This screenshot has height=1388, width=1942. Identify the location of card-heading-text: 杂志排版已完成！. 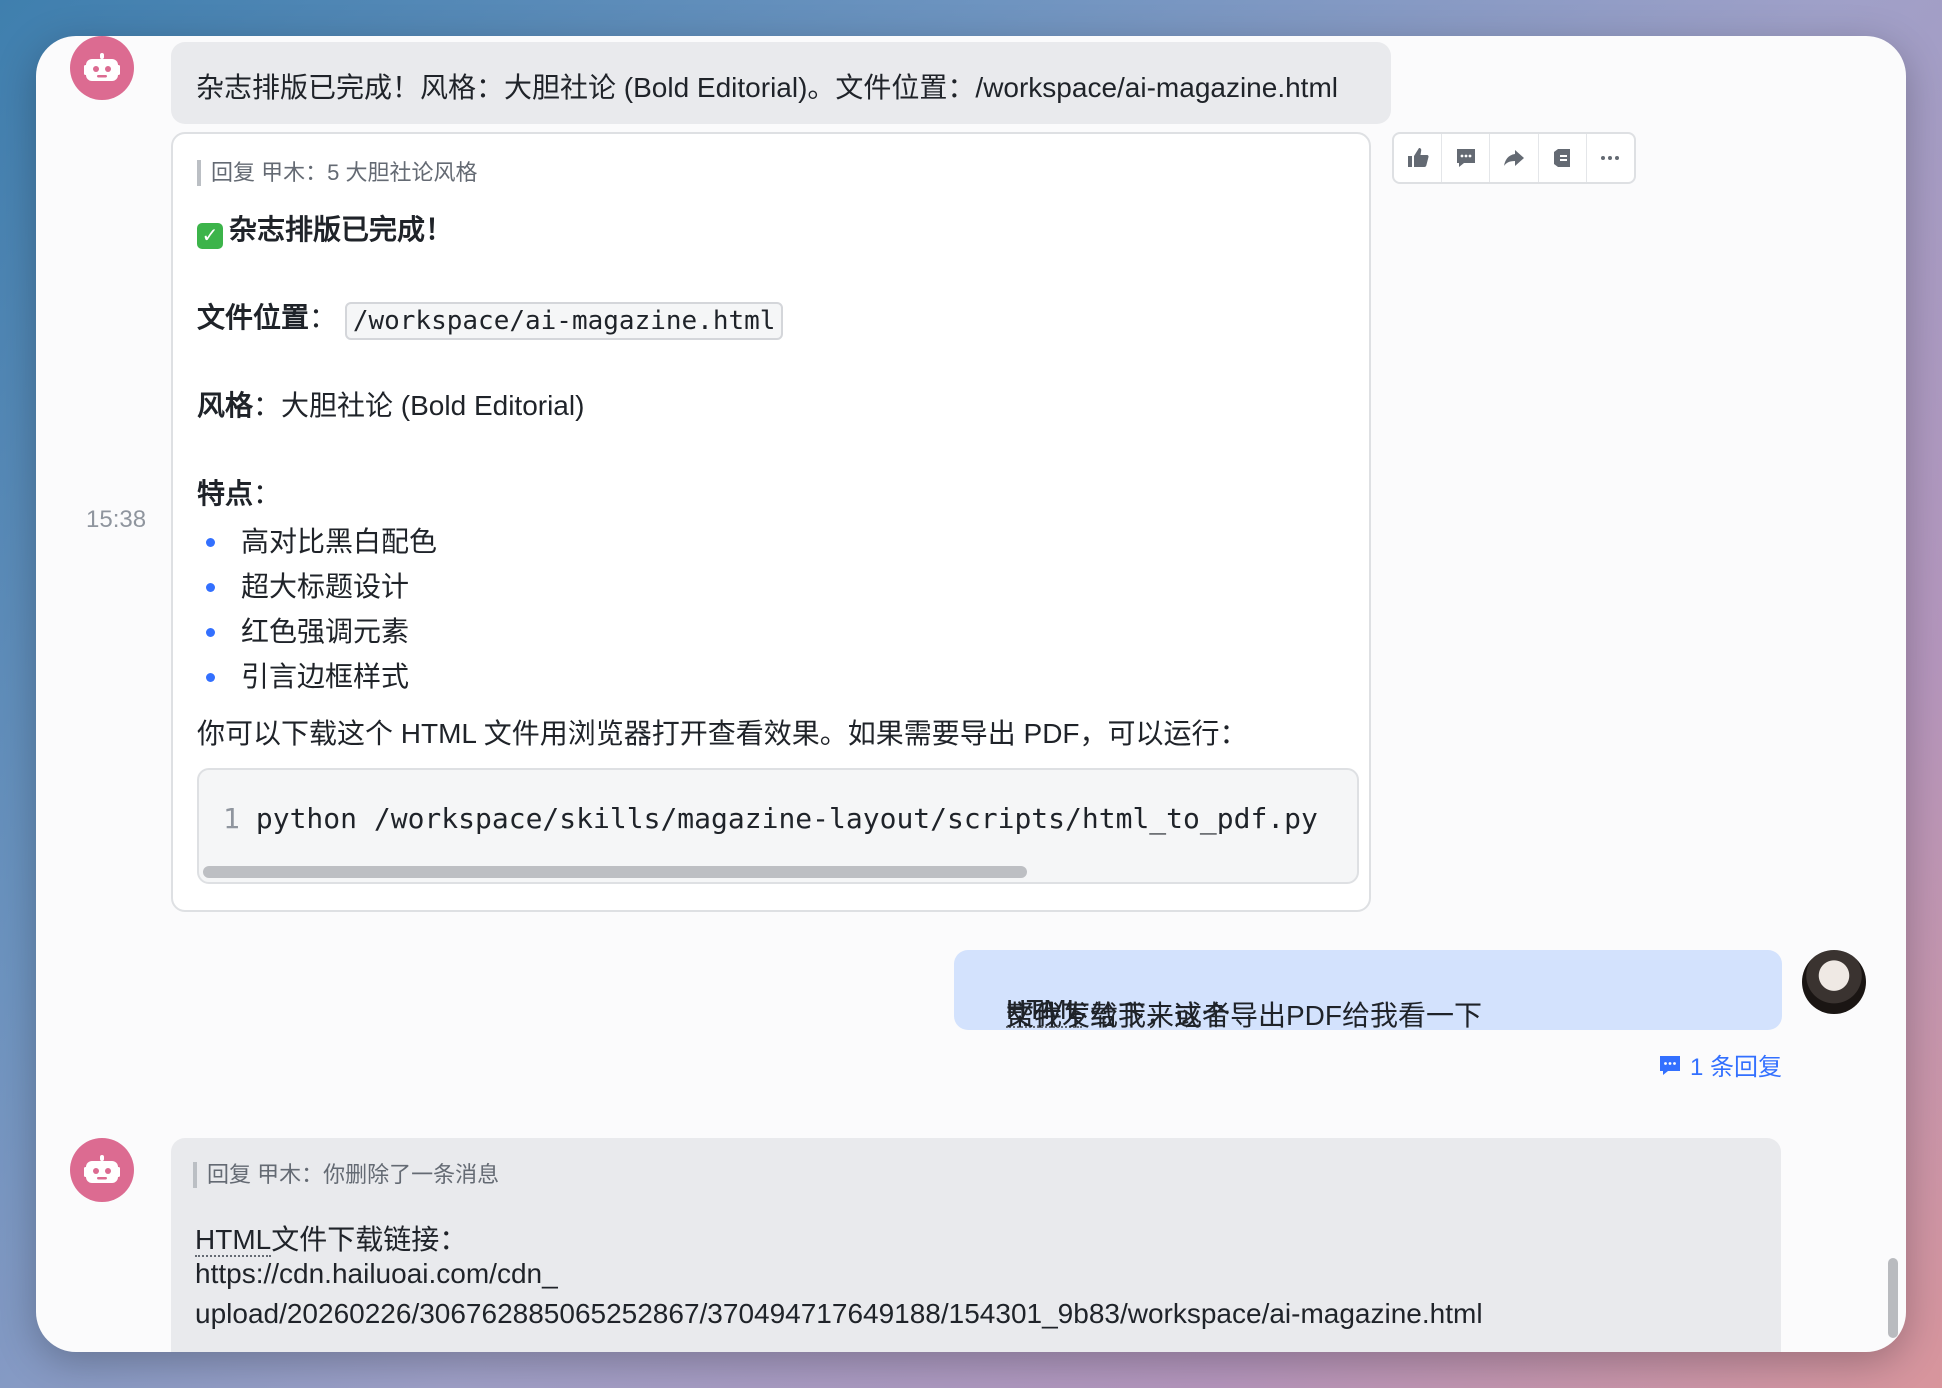
(341, 229).